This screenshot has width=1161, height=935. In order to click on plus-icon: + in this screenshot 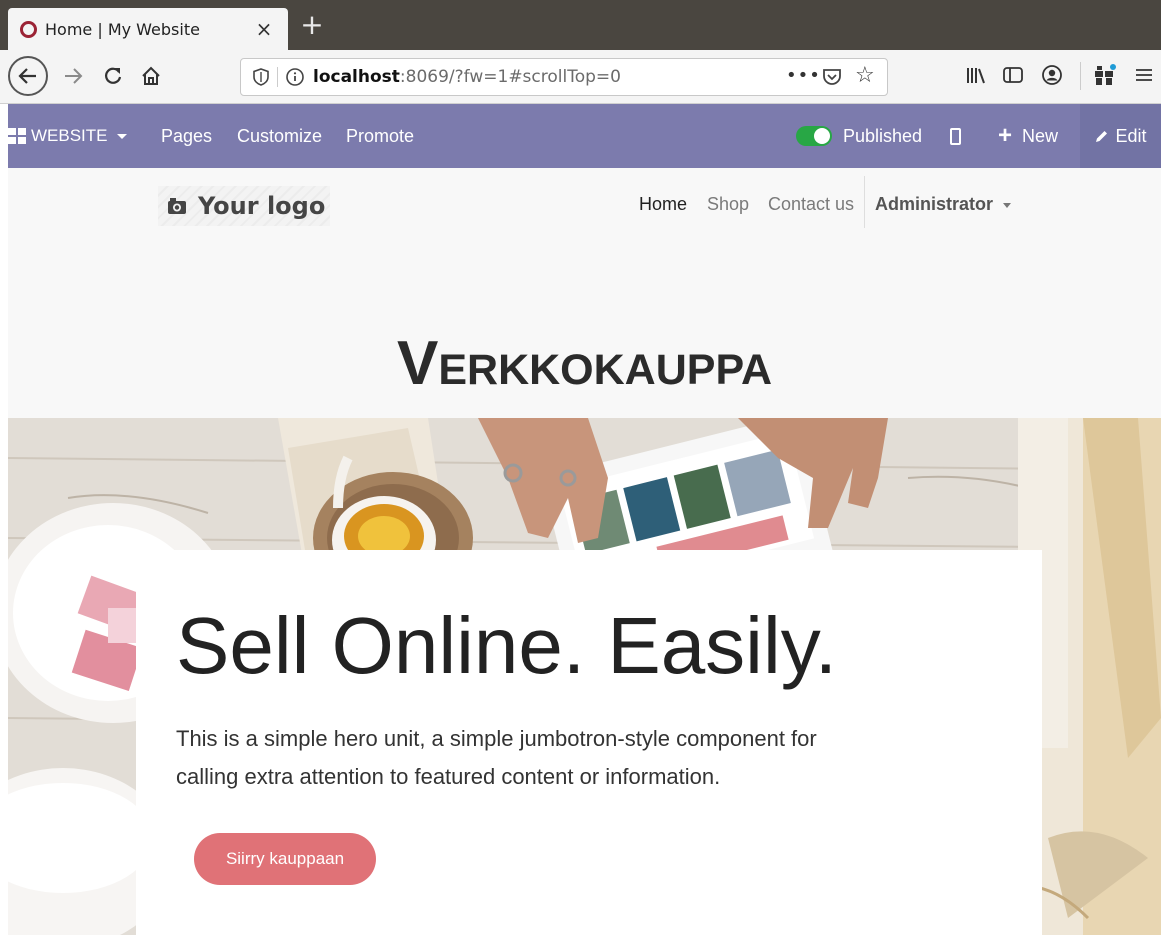, I will do `click(1005, 135)`.